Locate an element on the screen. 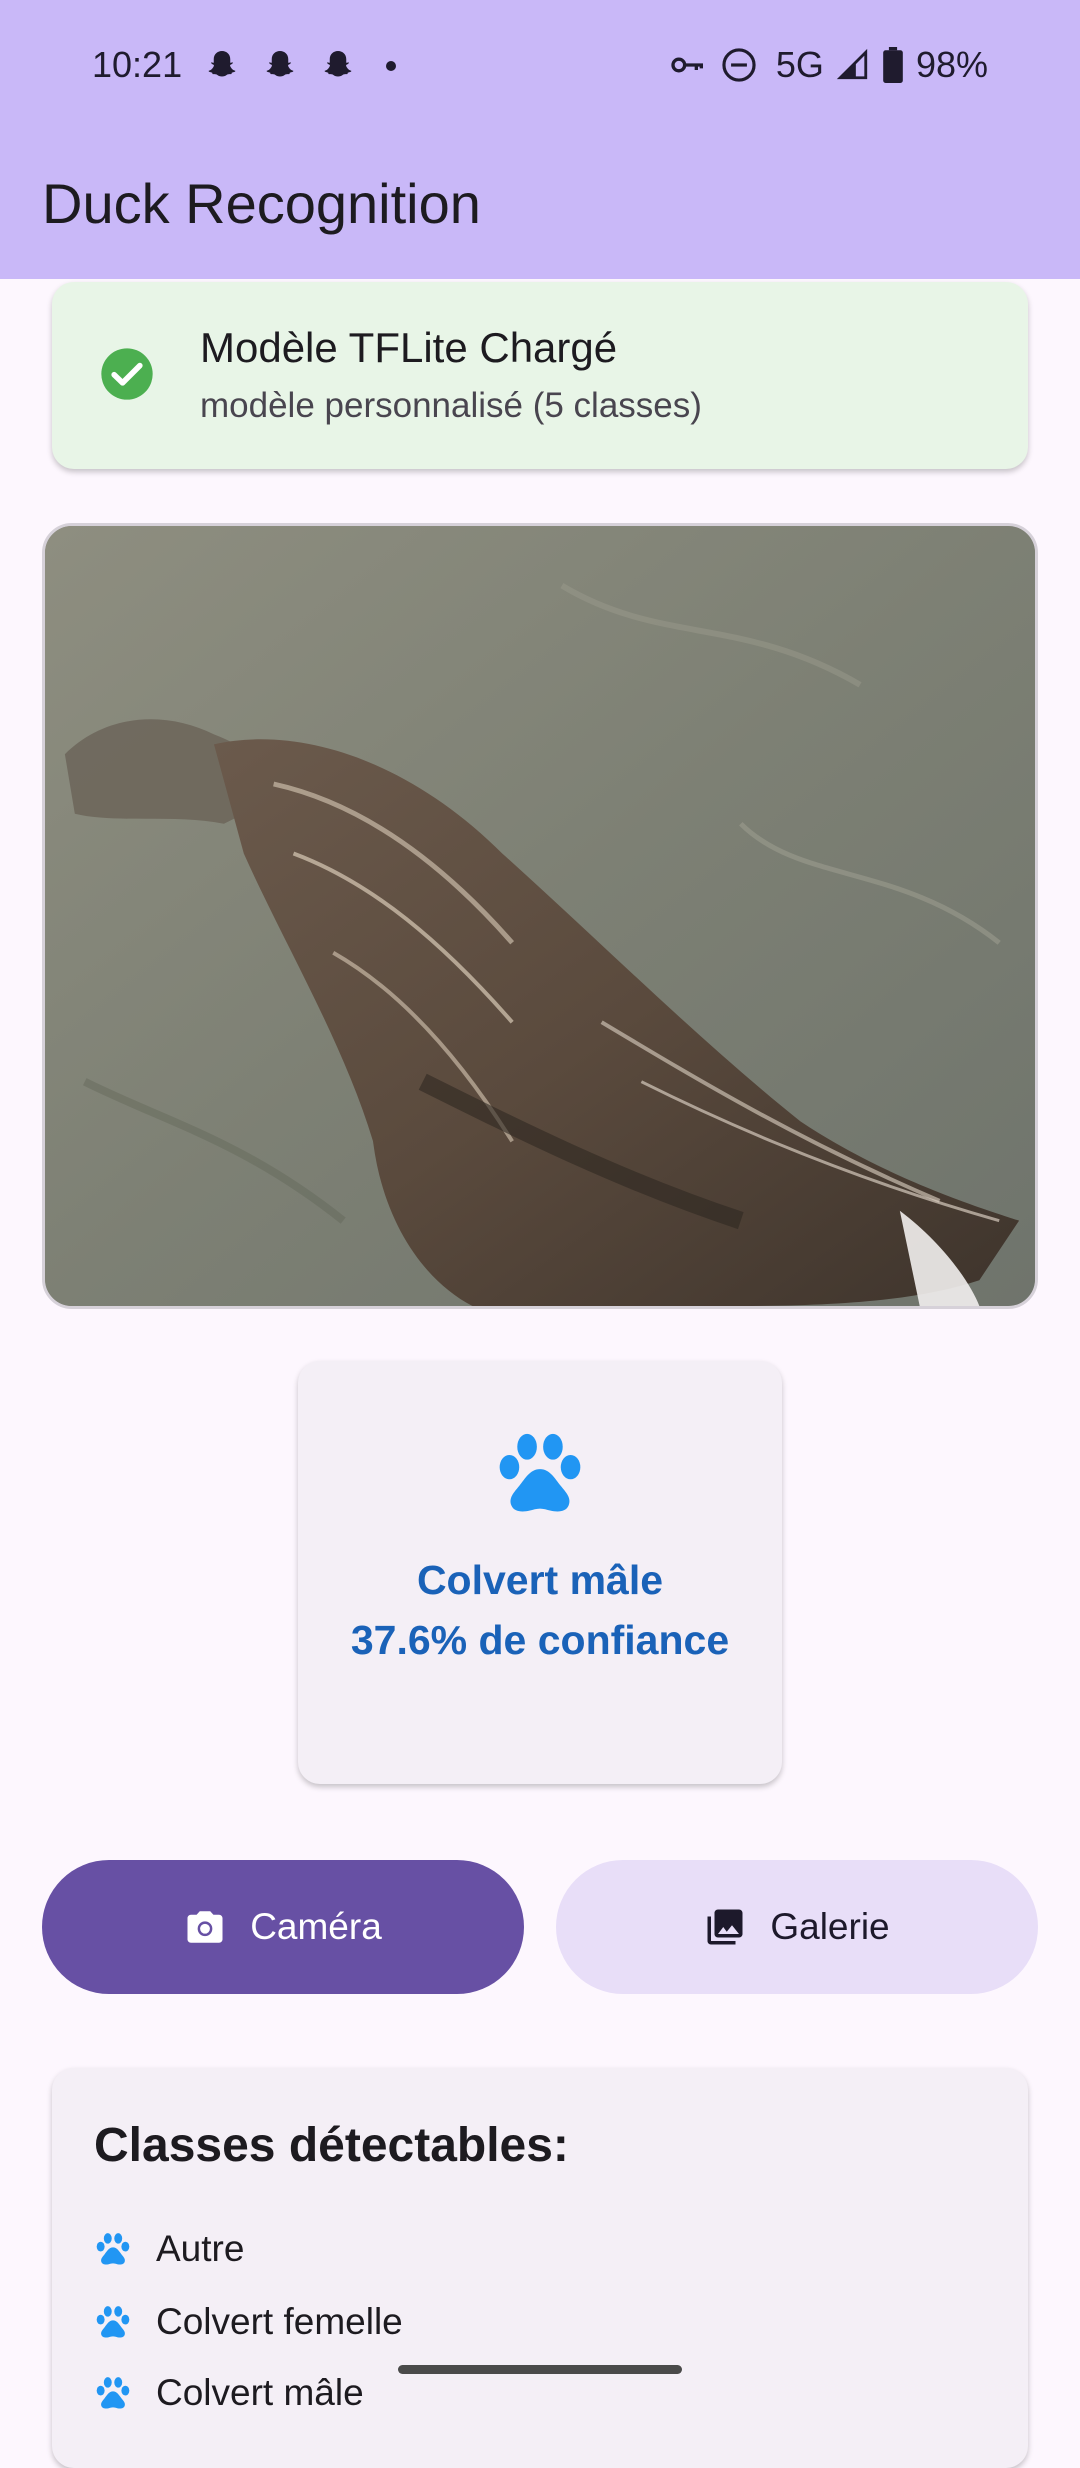 This screenshot has width=1080, height=2468. class-list-item: Colvert mâle is located at coordinates (229, 2393).